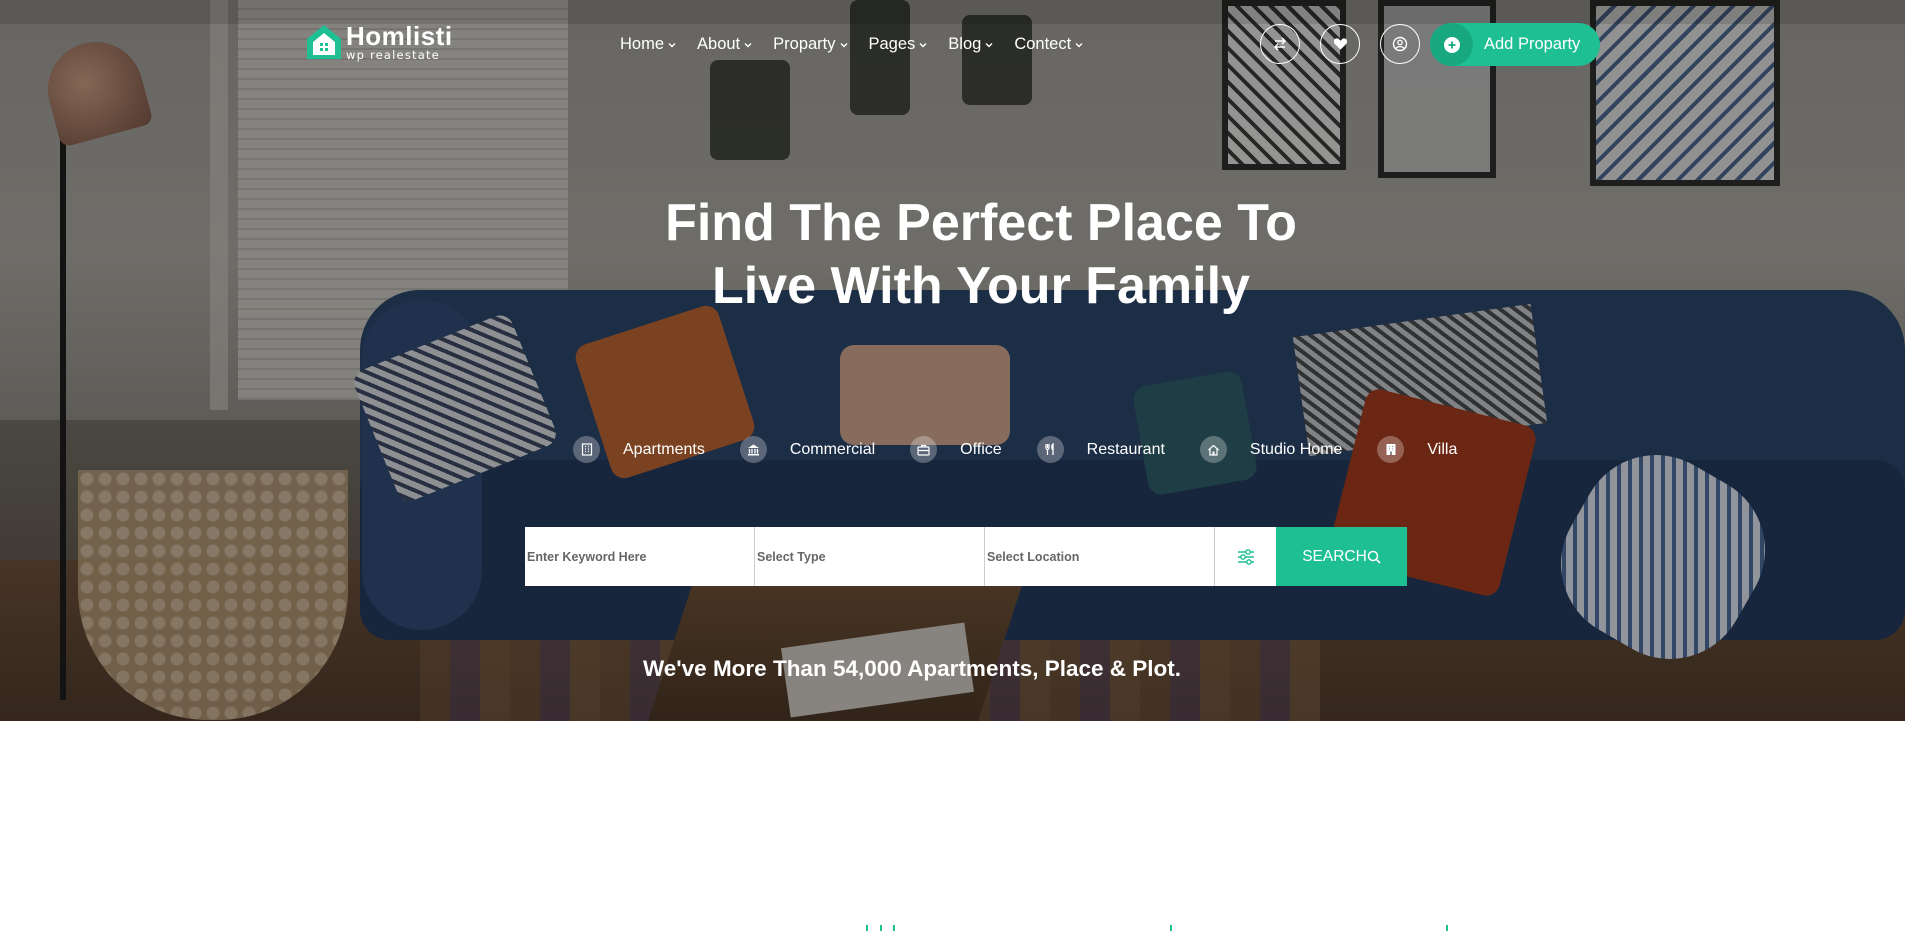 Image resolution: width=1905 pixels, height=931 pixels. Describe the element at coordinates (892, 44) in the screenshot. I see `nav-item-label: Pages` at that location.